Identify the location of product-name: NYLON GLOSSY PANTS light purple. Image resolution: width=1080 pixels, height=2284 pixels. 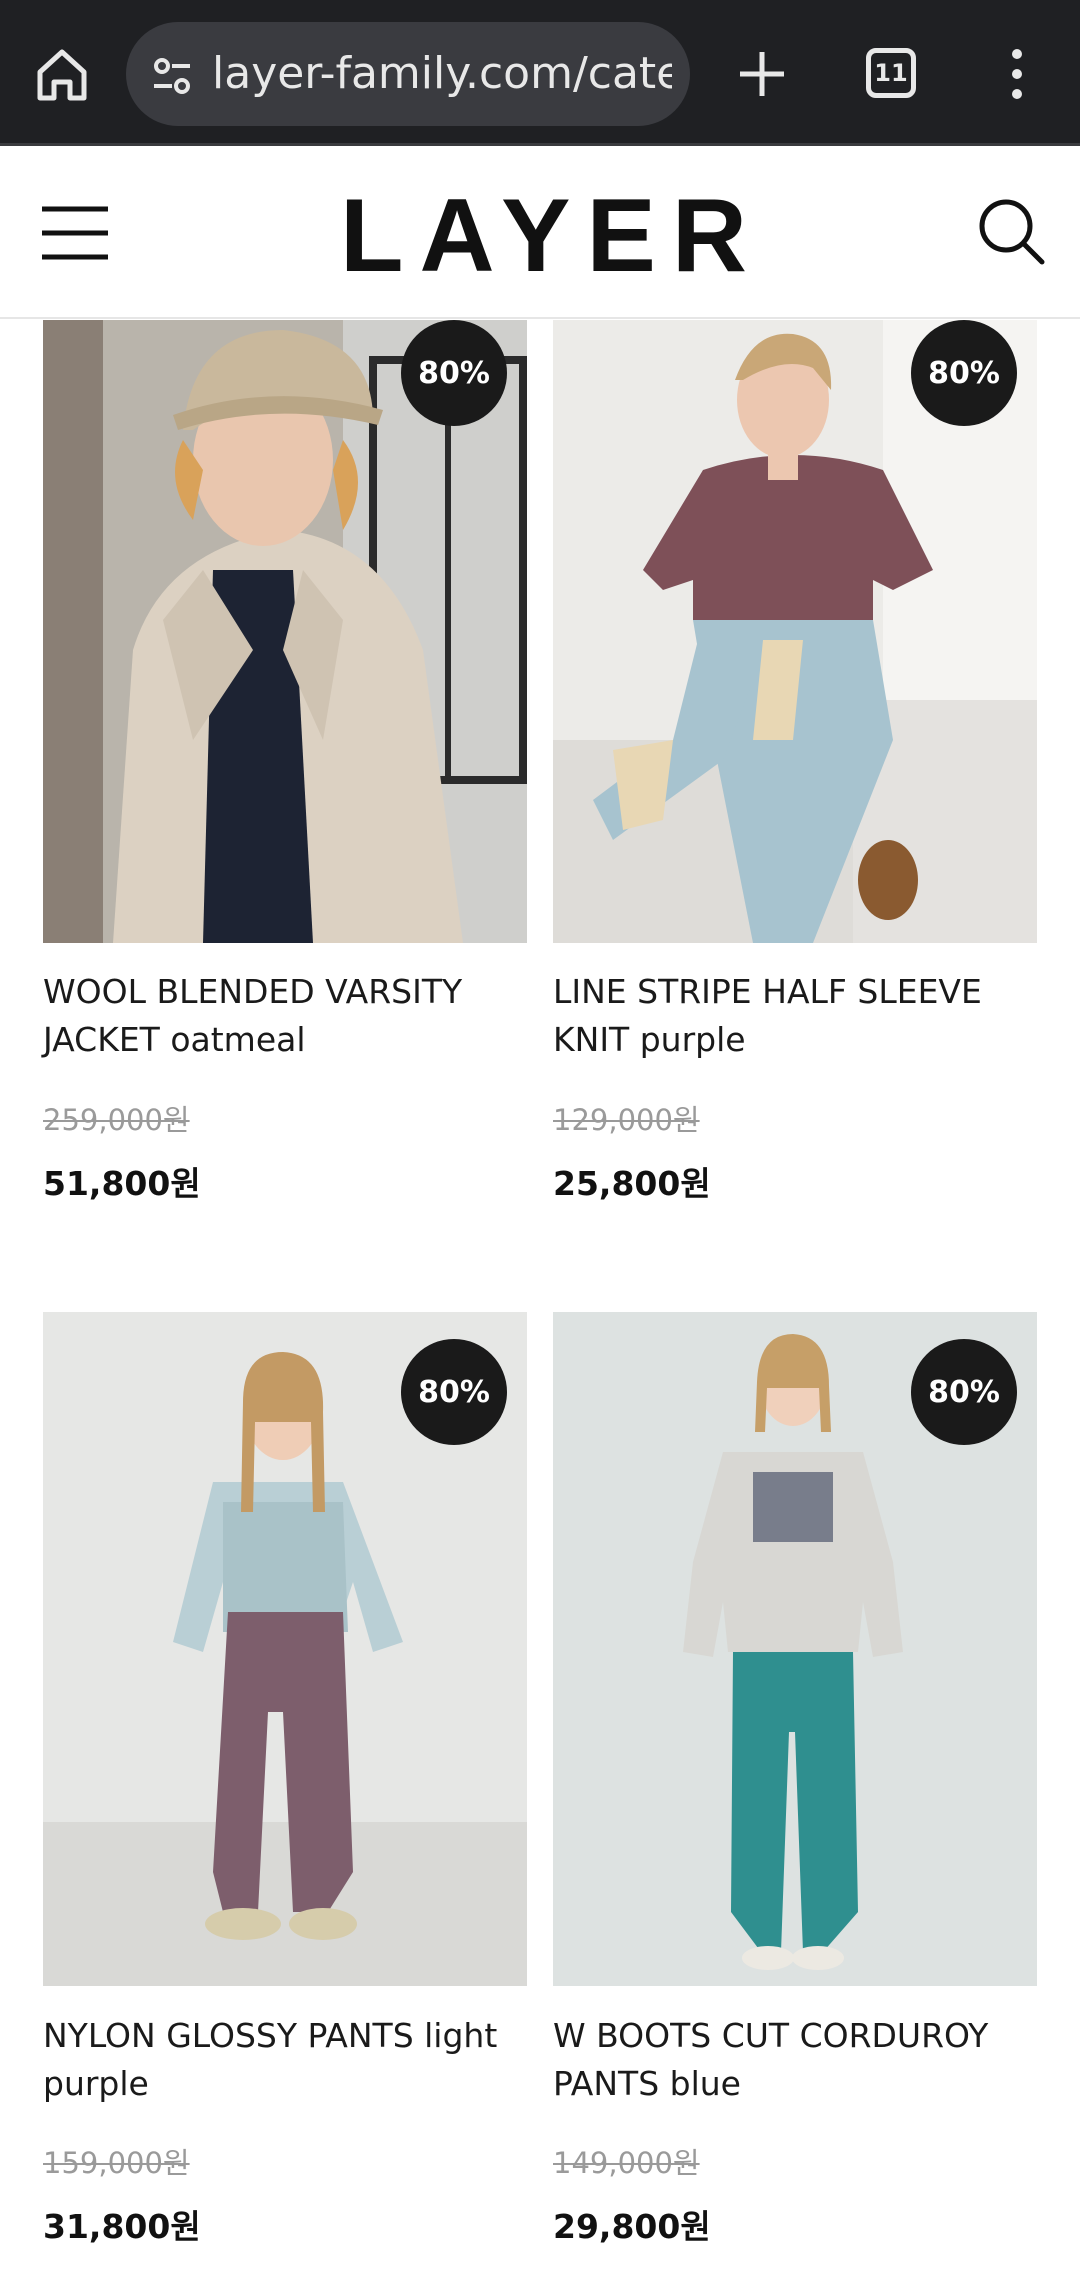
(285, 2060).